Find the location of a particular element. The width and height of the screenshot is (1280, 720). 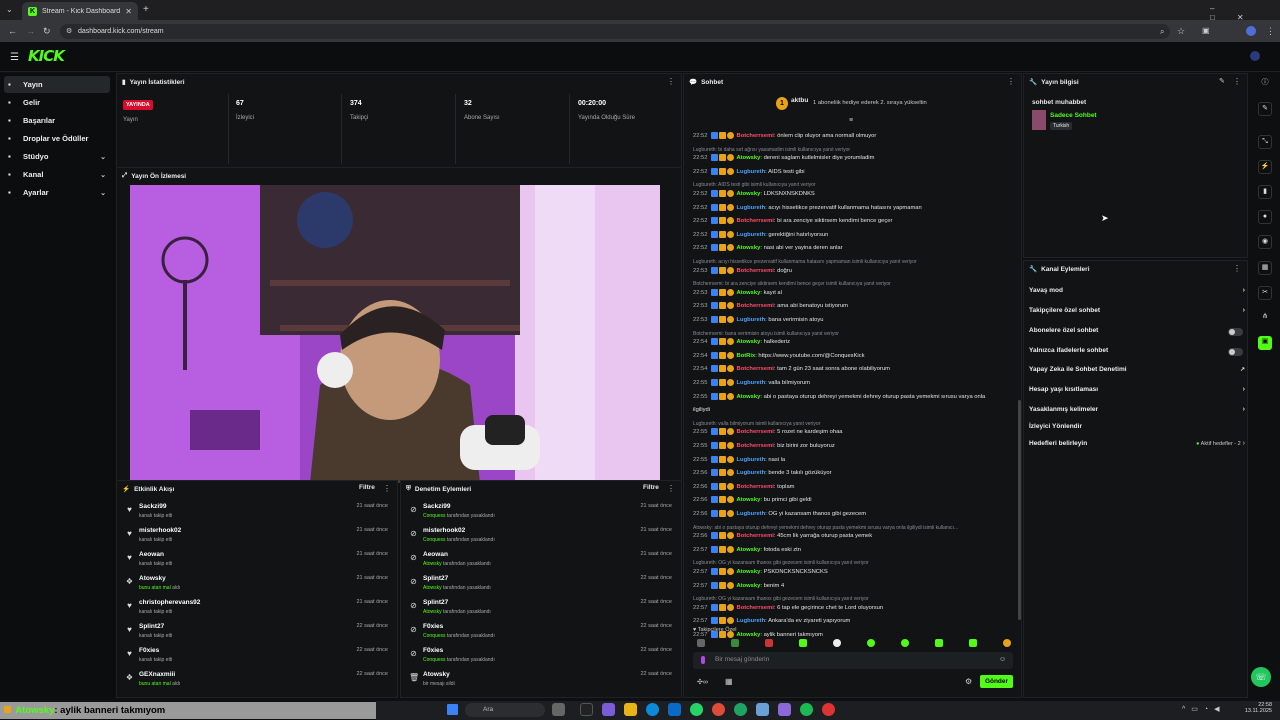

sidebar-item-5: ▪ Kanal ⌄ is located at coordinates (57, 174).